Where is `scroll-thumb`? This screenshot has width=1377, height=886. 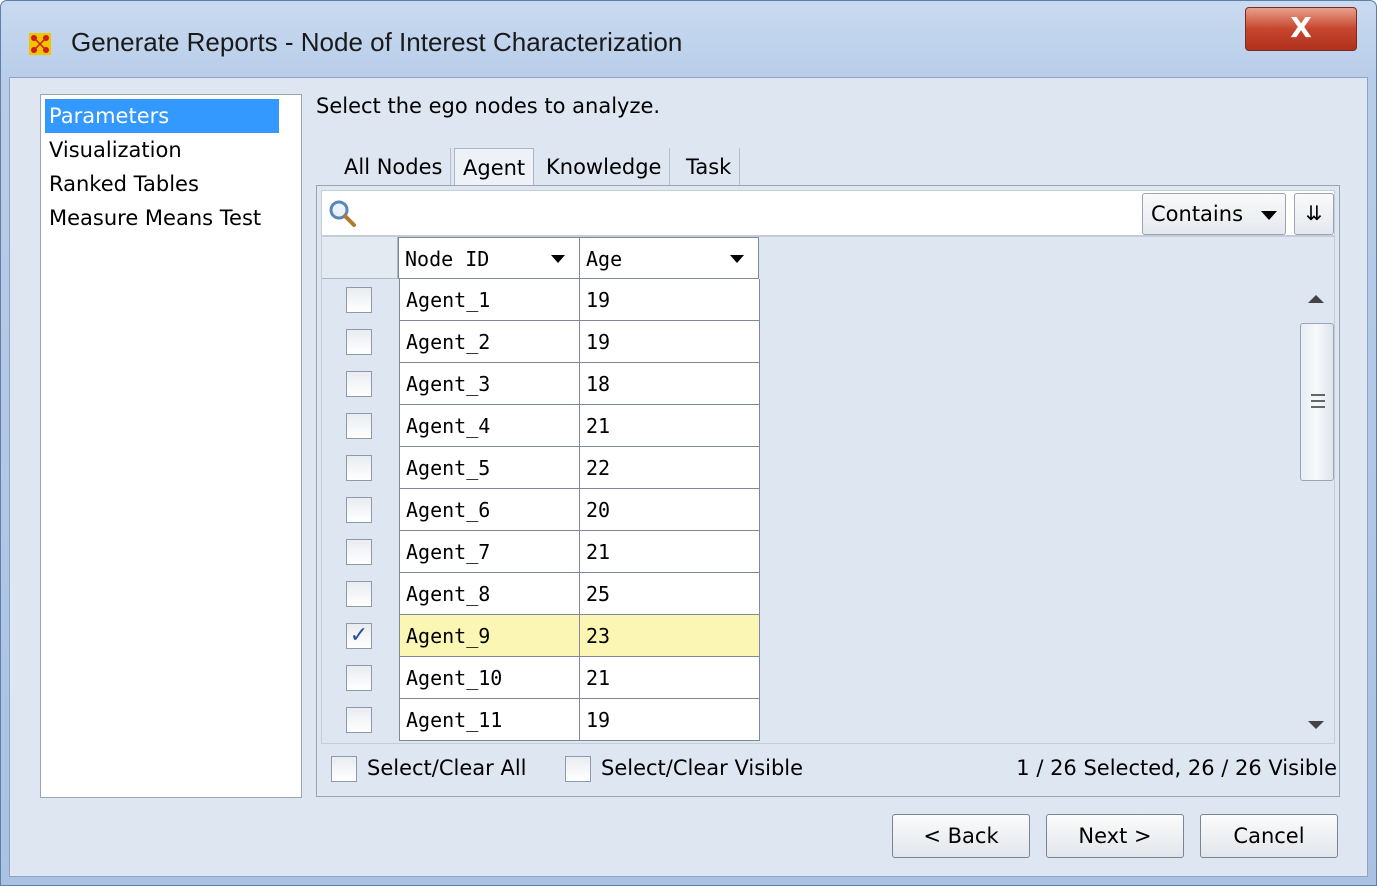 scroll-thumb is located at coordinates (1317, 402).